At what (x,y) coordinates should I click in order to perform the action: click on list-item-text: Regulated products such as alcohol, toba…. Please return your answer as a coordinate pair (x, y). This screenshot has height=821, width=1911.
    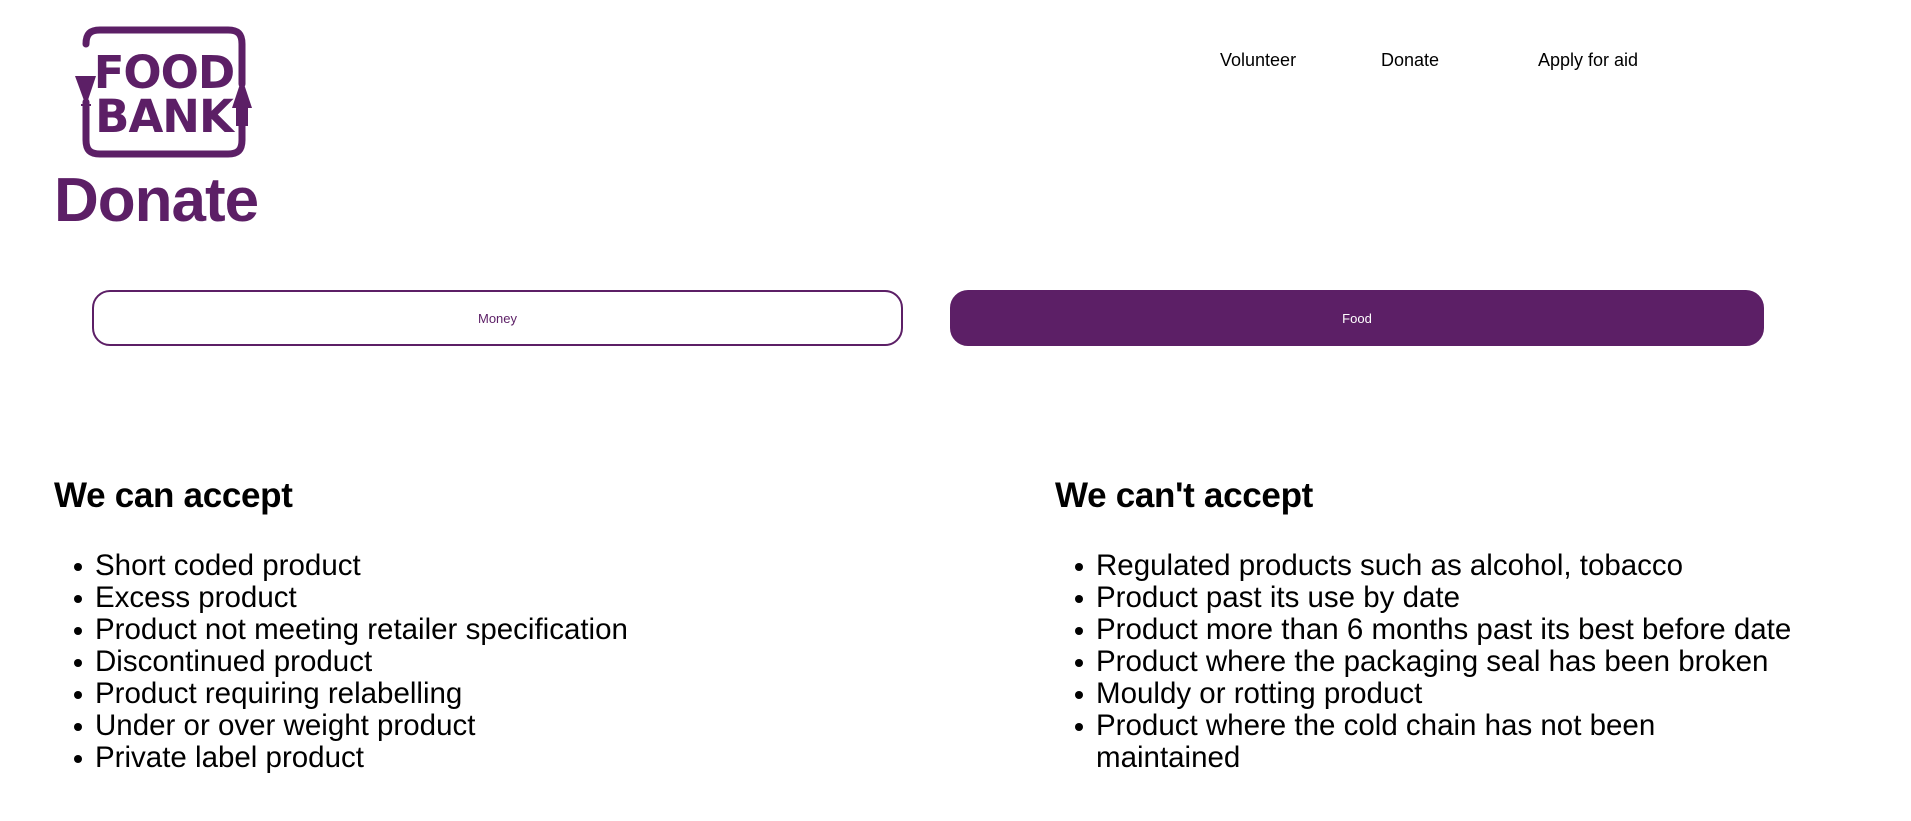
    Looking at the image, I should click on (1390, 565).